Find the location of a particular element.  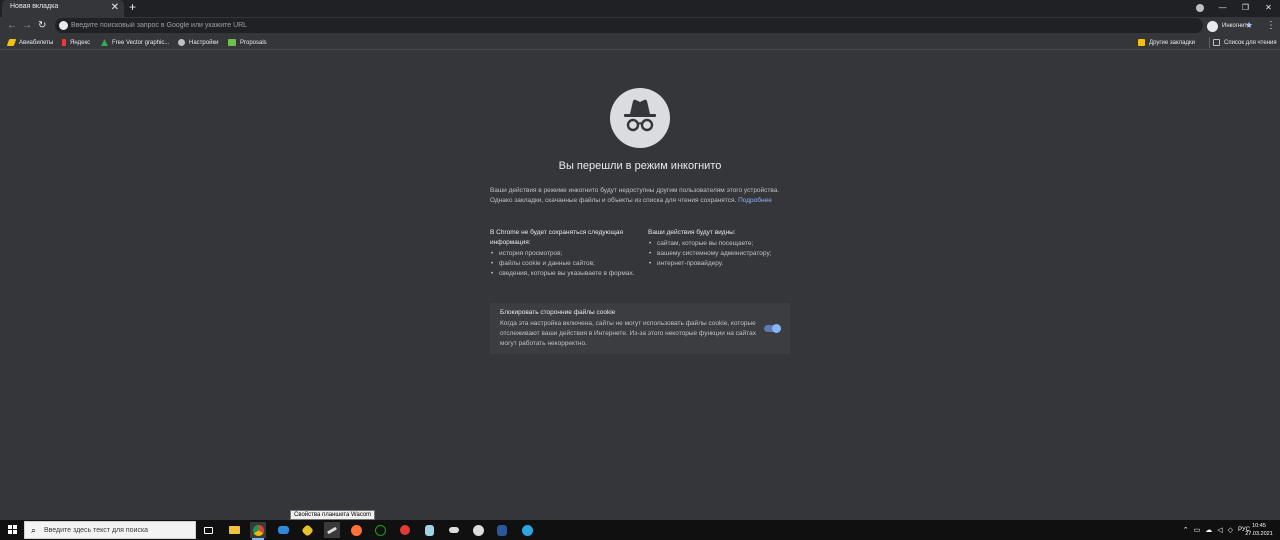

folder-icon is located at coordinates (1141, 42).